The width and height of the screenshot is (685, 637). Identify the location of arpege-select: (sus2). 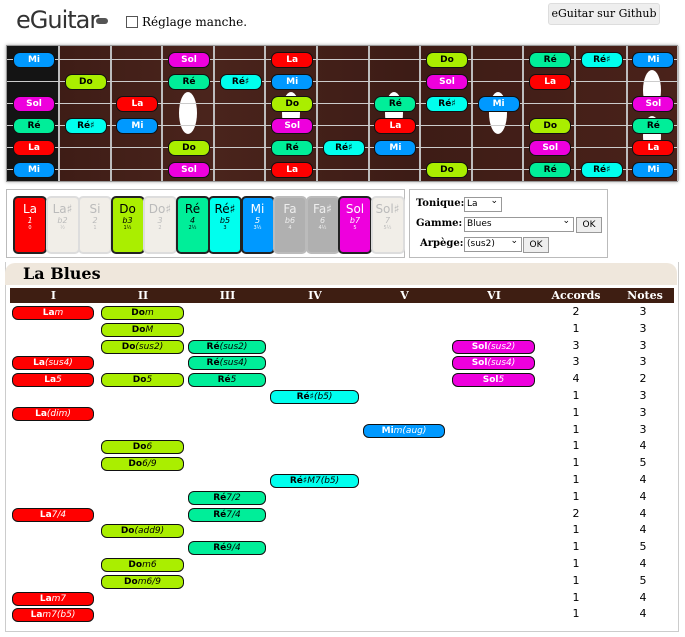
(493, 243).